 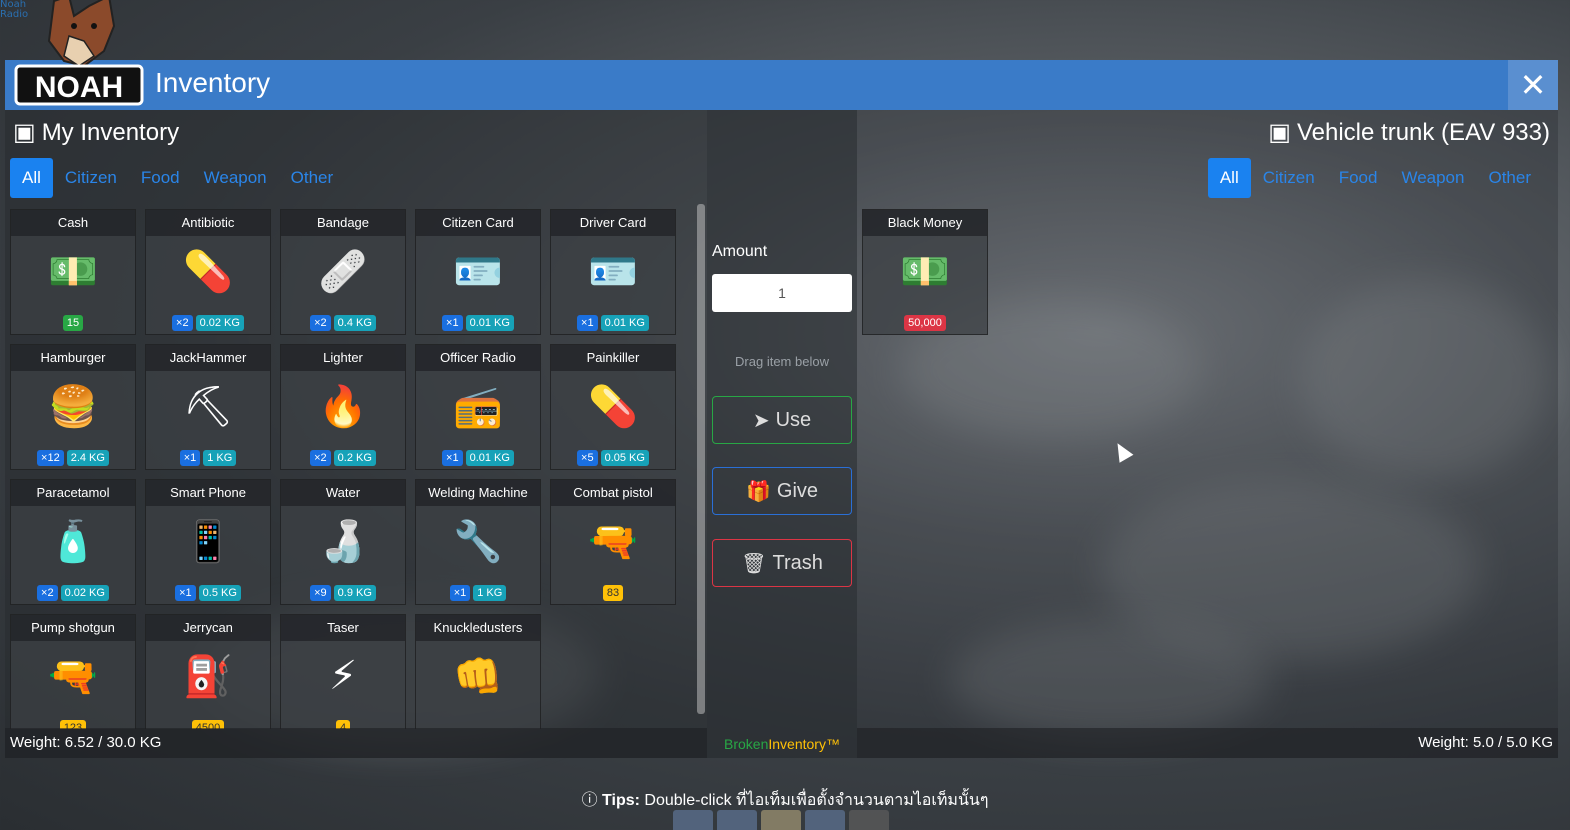 What do you see at coordinates (356, 743) in the screenshot?
I see `left-weight: Weight: 6.52 / 30.0 KG` at bounding box center [356, 743].